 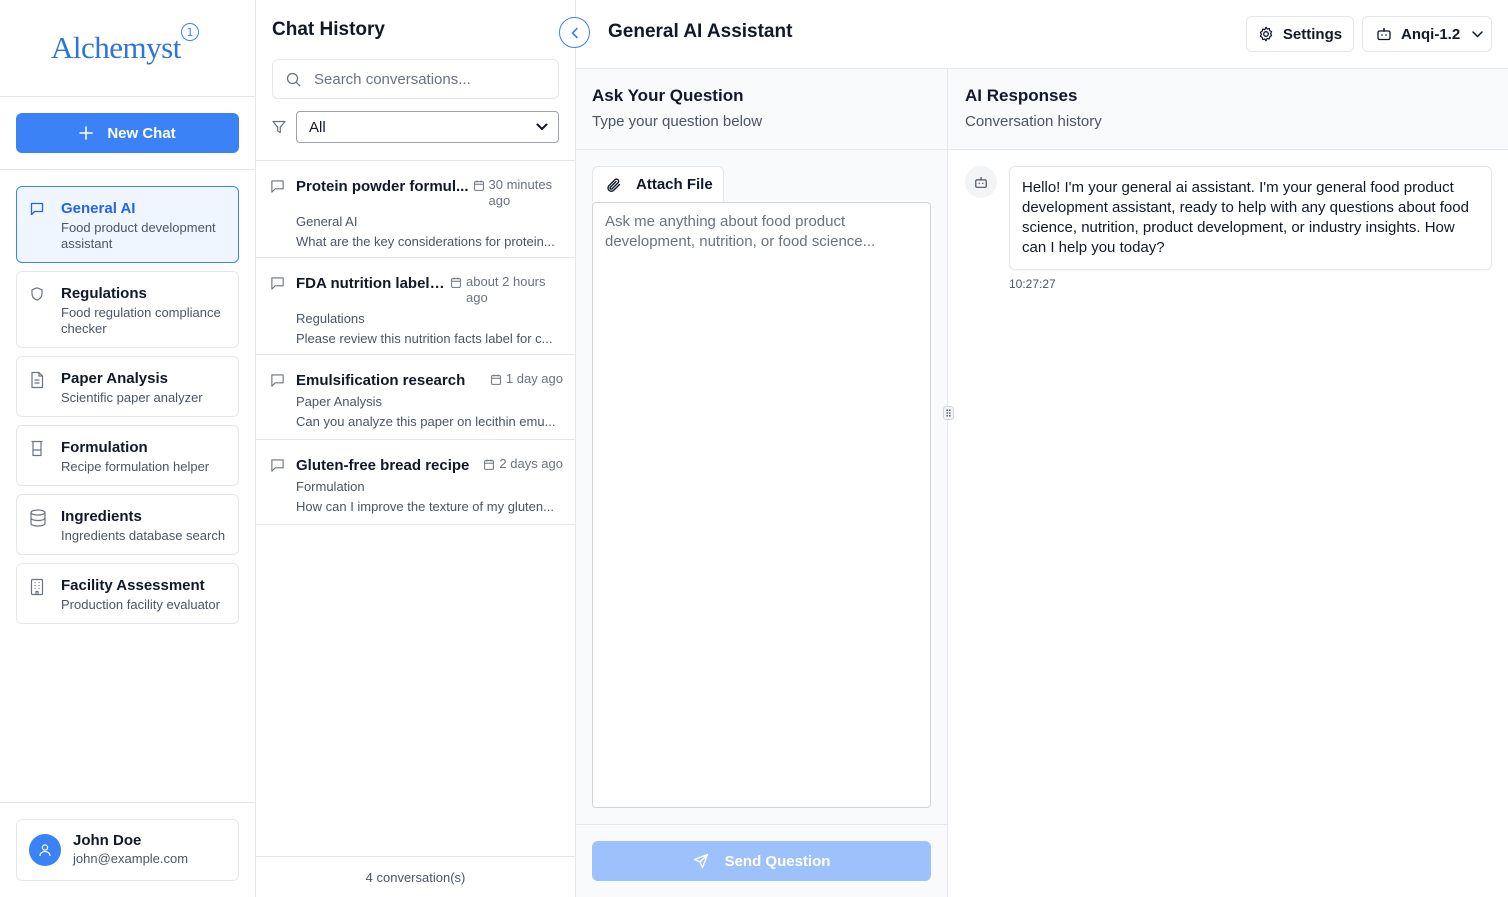 I want to click on logo-area: Alchemyst 1, so click(x=127, y=48).